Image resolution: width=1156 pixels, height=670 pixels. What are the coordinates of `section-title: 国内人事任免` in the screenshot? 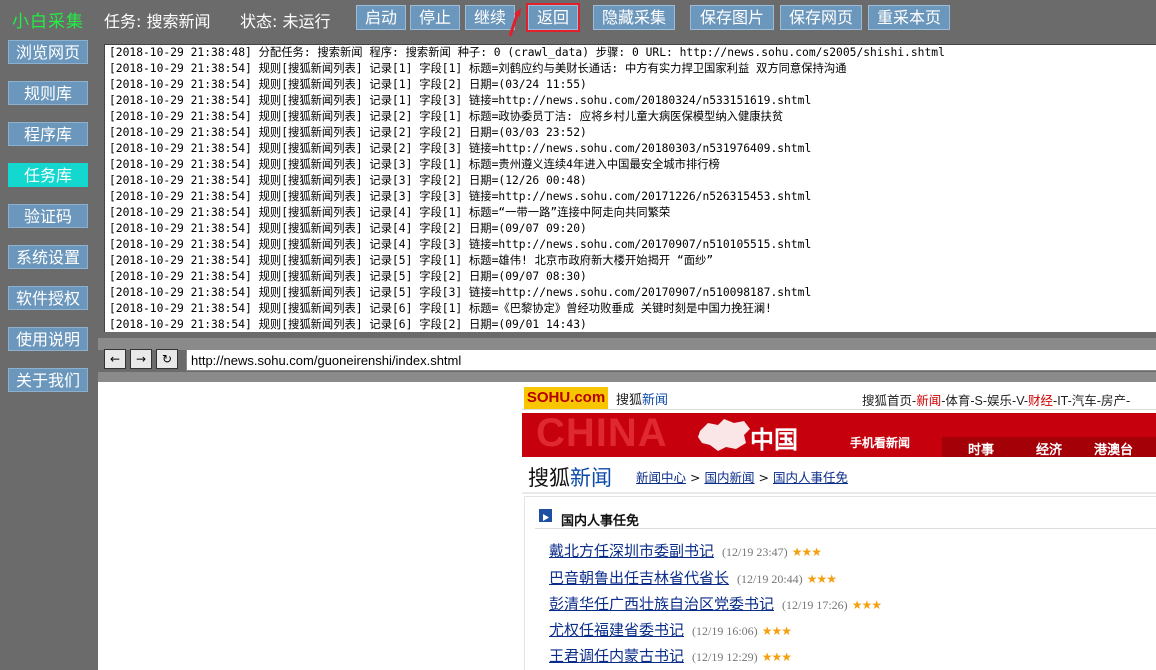 It's located at (600, 521).